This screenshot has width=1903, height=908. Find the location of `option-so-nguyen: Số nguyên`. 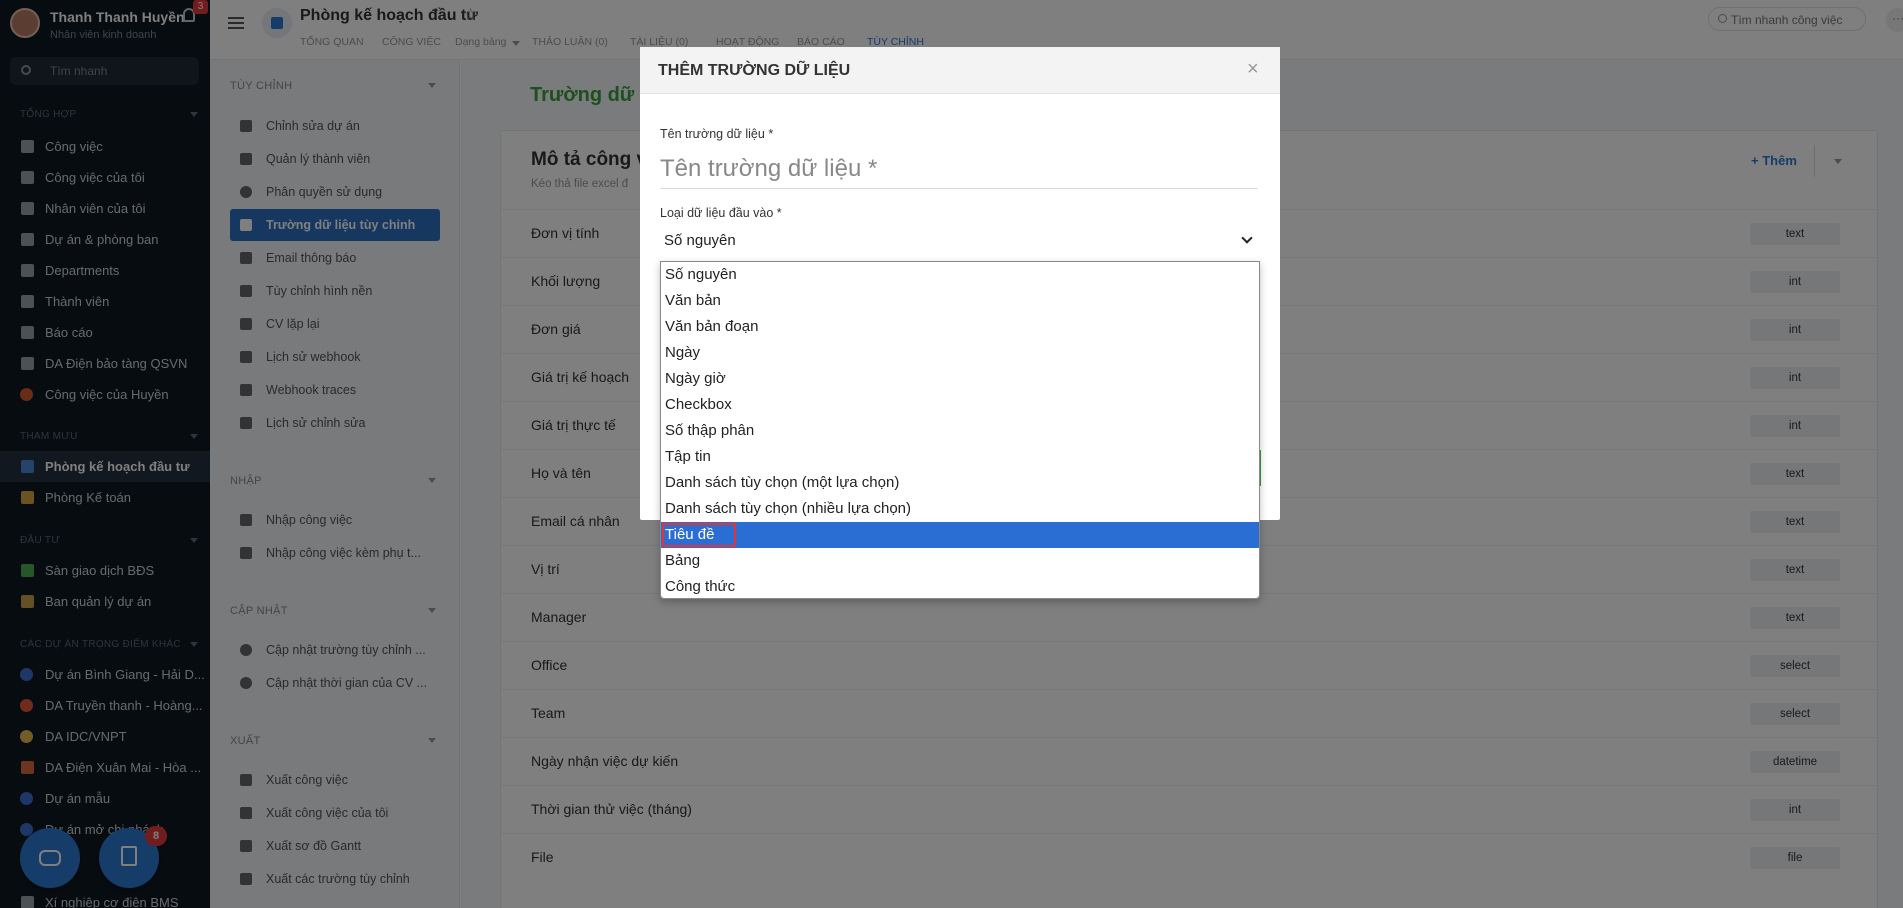

option-so-nguyen: Số nguyên is located at coordinates (960, 275).